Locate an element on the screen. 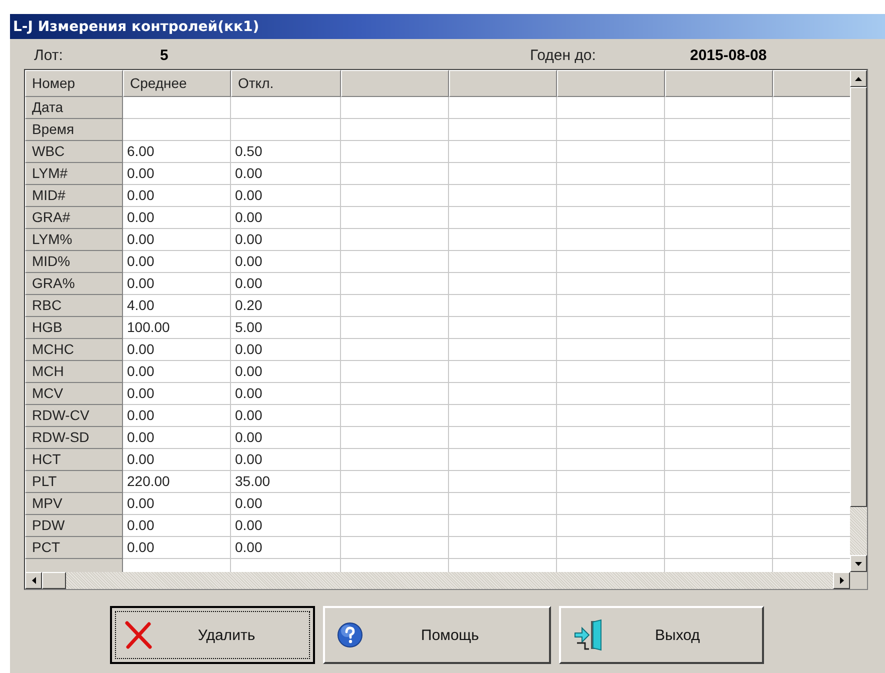 This screenshot has height=673, width=885. table-cell: 4.00 is located at coordinates (177, 306).